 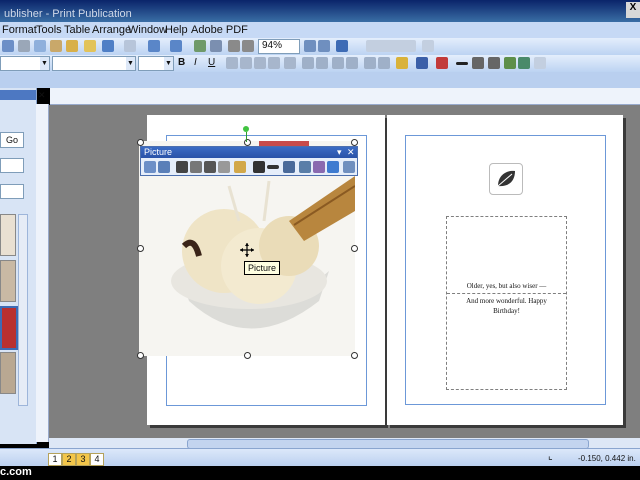 What do you see at coordinates (259, 167) in the screenshot?
I see `rotate-icon` at bounding box center [259, 167].